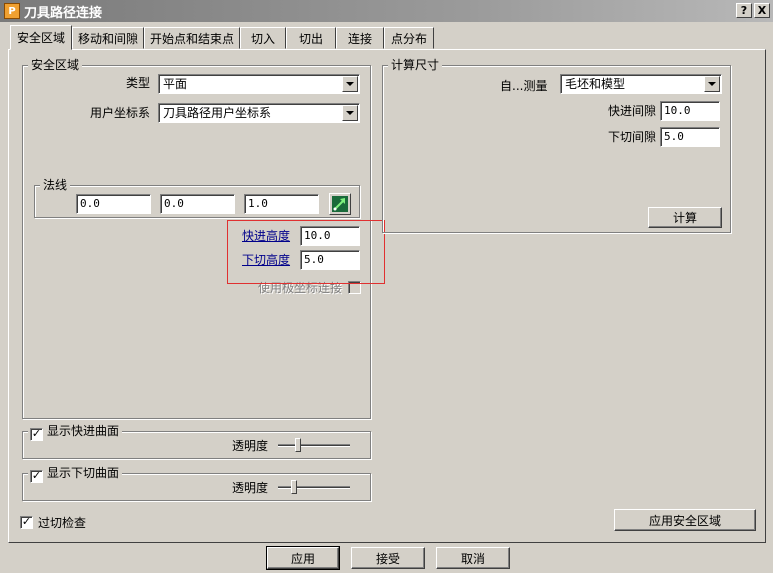 The height and width of the screenshot is (573, 773). Describe the element at coordinates (314, 445) in the screenshot. I see `rapid-transparency-slider` at that location.